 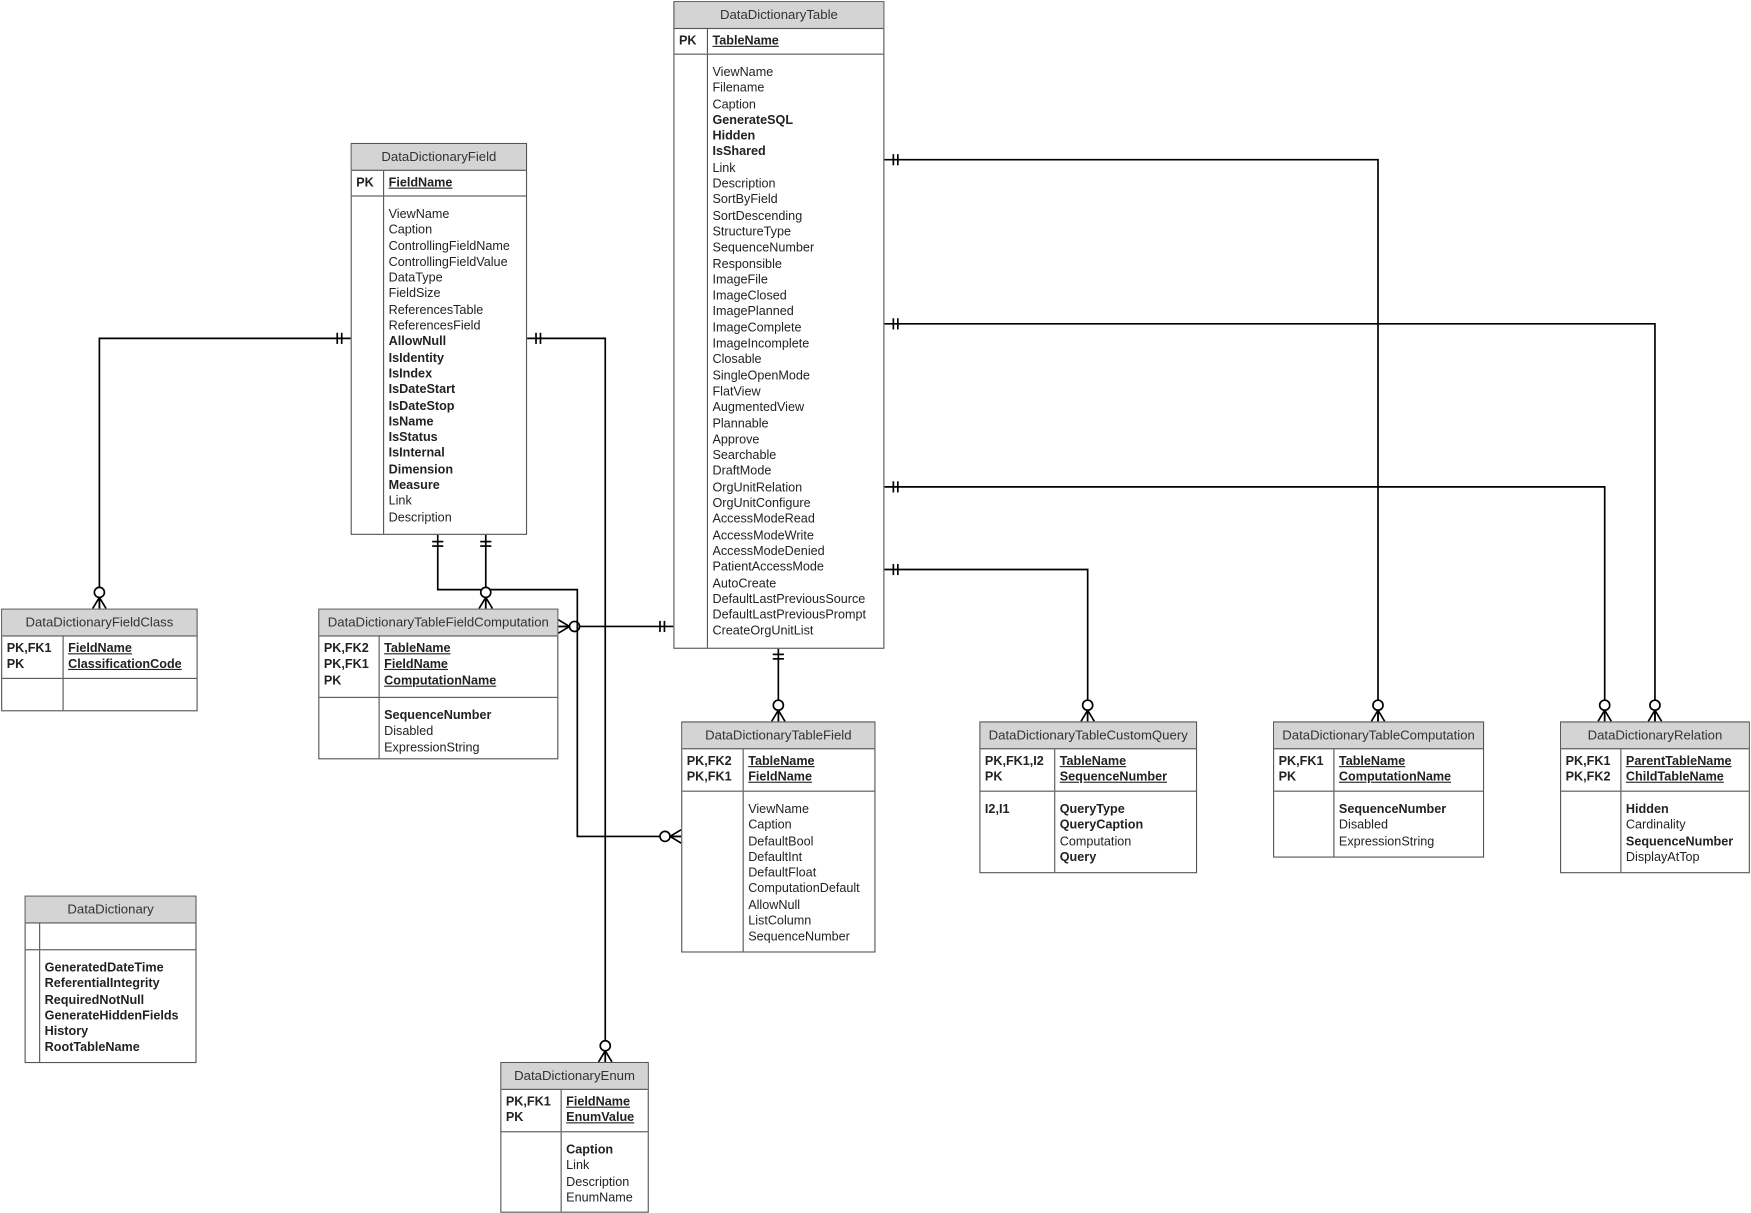 I want to click on attribute-field: OrgUnitConfigure, so click(x=789, y=504).